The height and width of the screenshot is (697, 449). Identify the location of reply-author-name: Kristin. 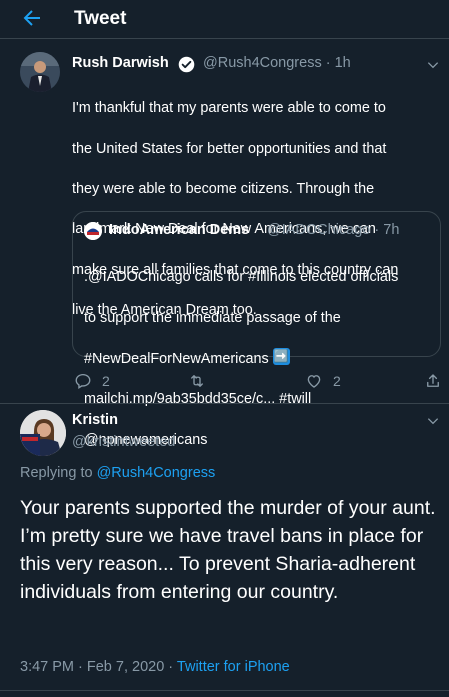
(95, 420).